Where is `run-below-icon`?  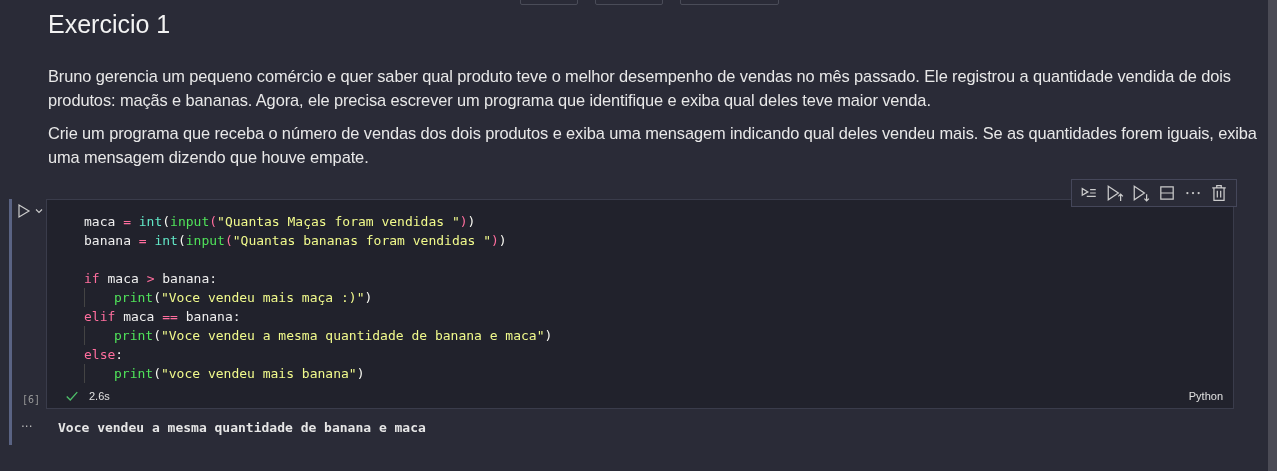
run-below-icon is located at coordinates (1141, 193).